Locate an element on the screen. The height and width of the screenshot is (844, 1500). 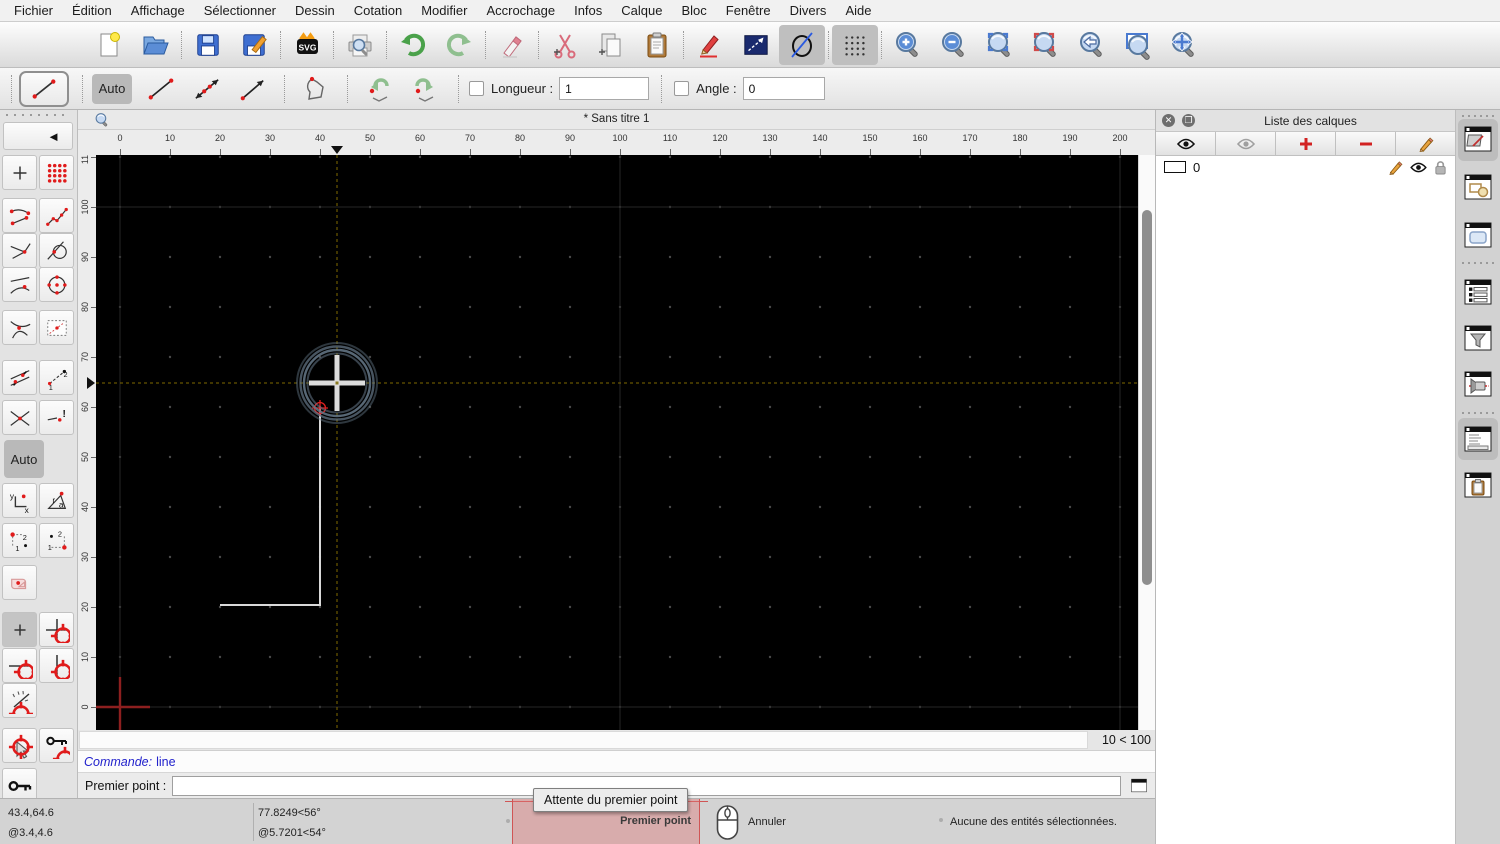
intersection-manual-button: ! is located at coordinates (56, 417).